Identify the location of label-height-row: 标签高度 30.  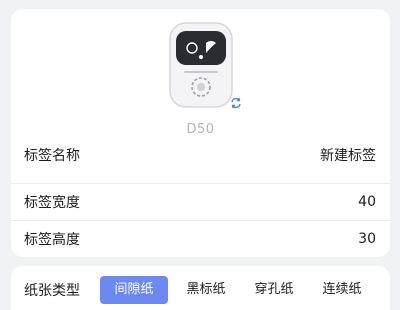
(200, 238).